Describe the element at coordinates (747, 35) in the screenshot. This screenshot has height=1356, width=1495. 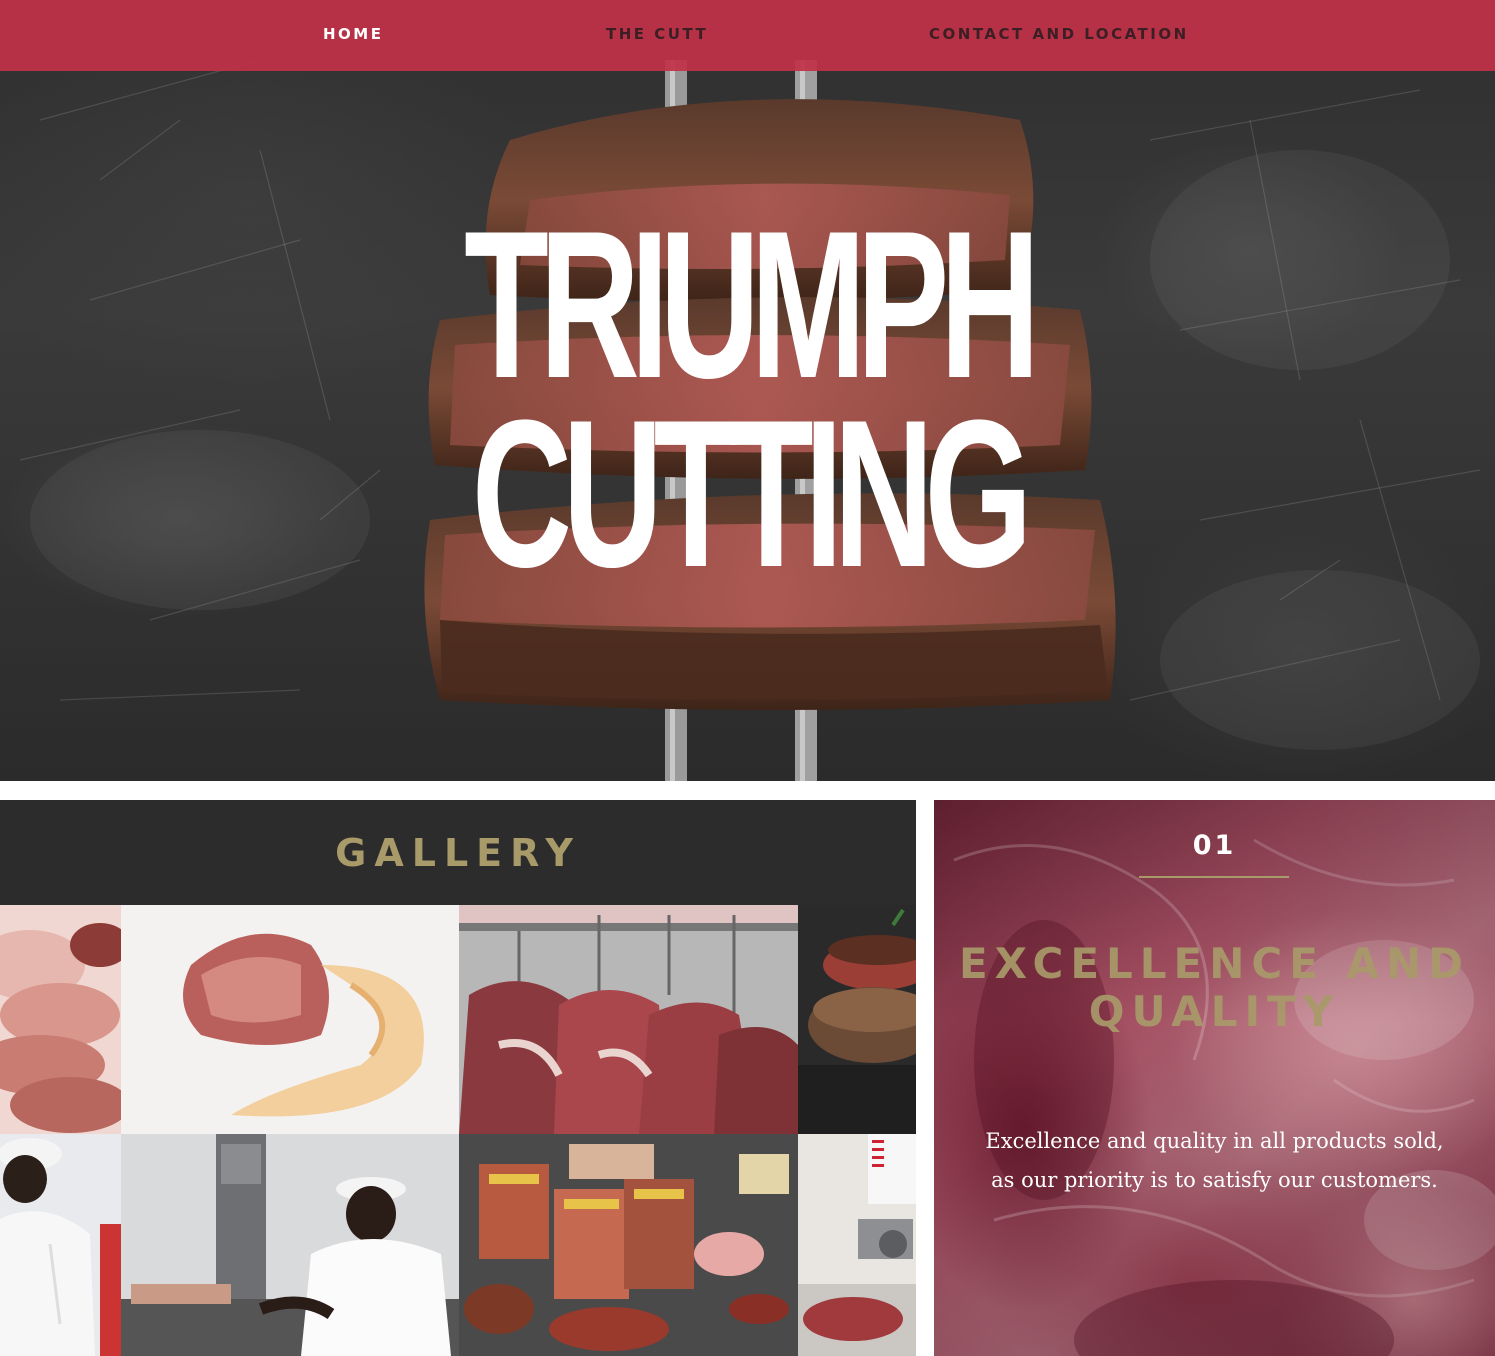
I see `top-navigation: HOME THE CUTT CONTACT AND LOCATION` at that location.